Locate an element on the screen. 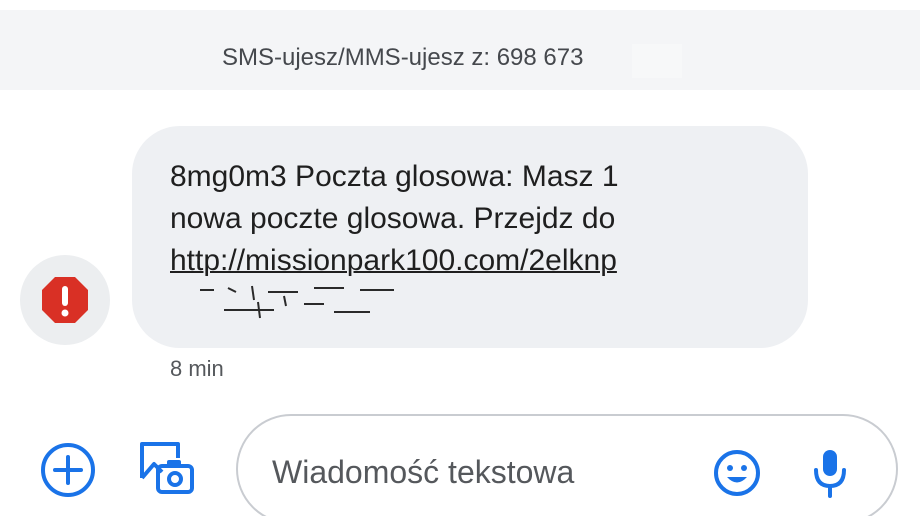 The width and height of the screenshot is (920, 516). message-input-field: Wiadomość tekstowa is located at coordinates (567, 465).